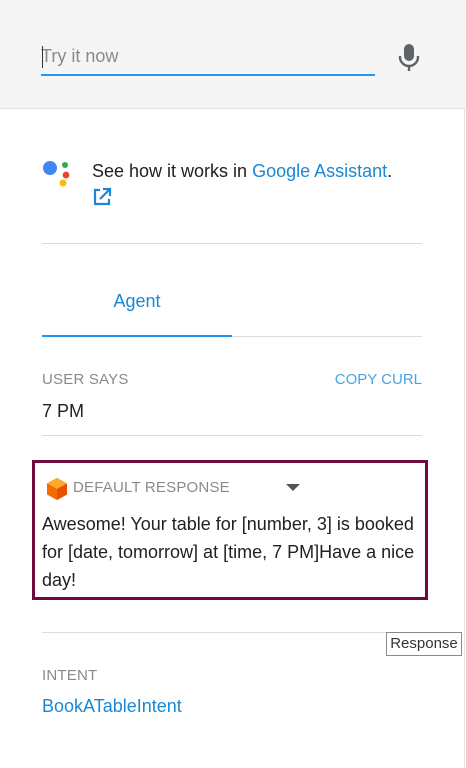  What do you see at coordinates (208, 57) in the screenshot?
I see `try-it-now-input` at bounding box center [208, 57].